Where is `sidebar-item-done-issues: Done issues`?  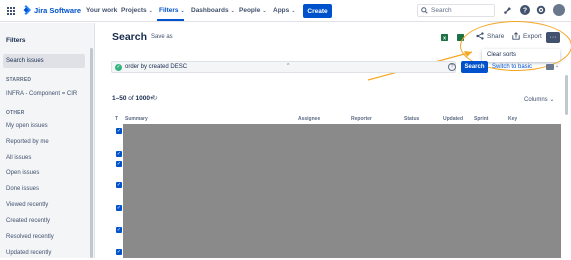 sidebar-item-done-issues: Done issues is located at coordinates (44, 189).